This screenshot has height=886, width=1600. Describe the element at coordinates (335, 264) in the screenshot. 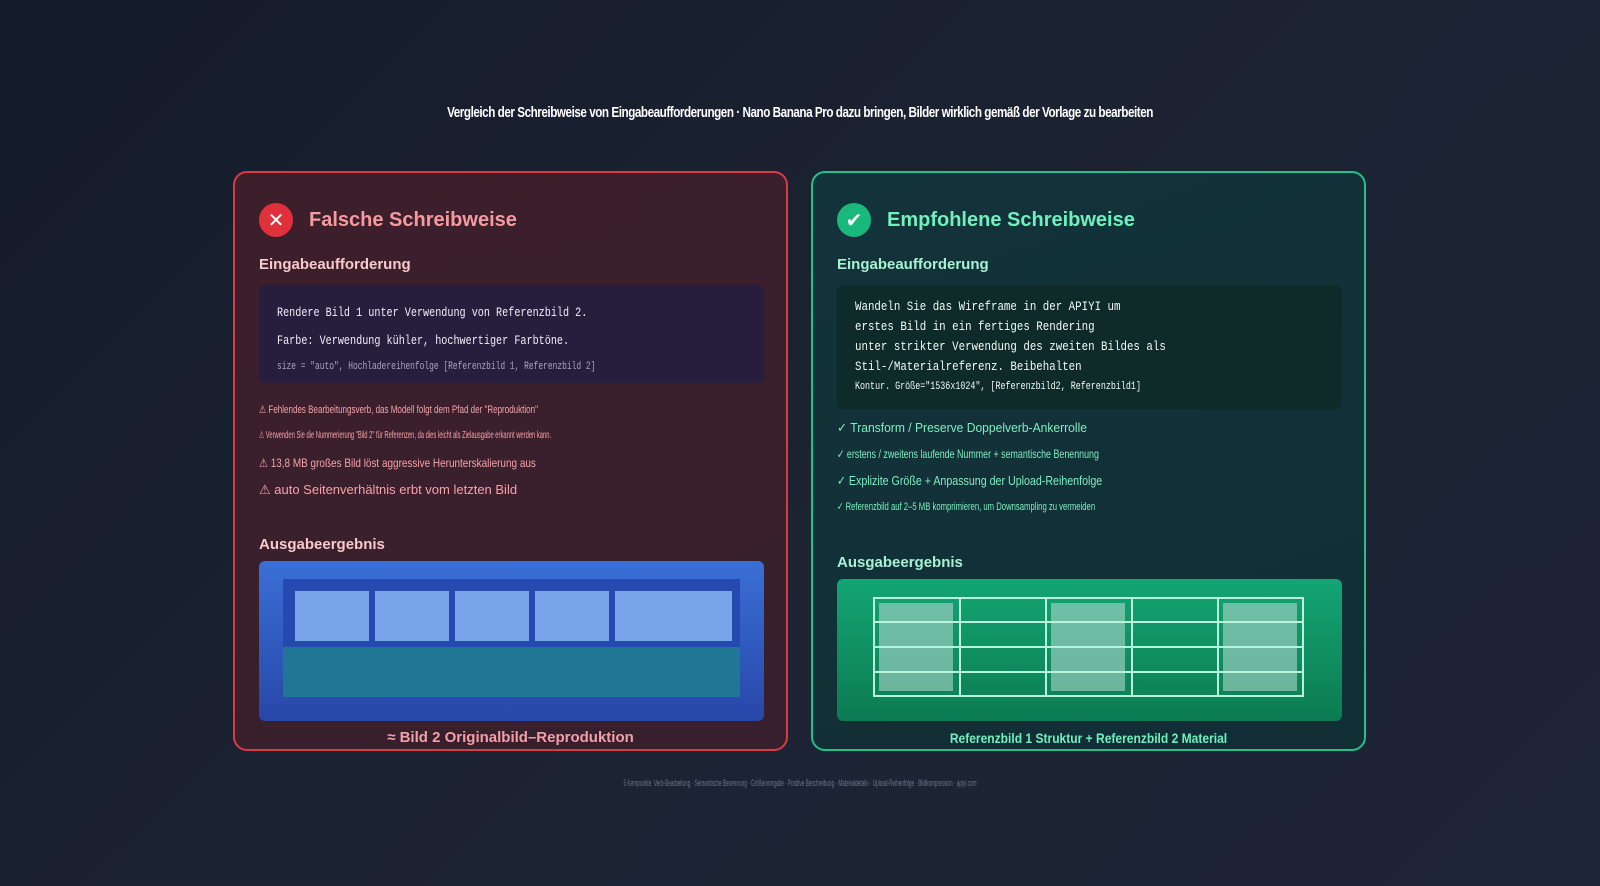

I see `wrong-prompt-label: Eingabeaufforderung` at that location.